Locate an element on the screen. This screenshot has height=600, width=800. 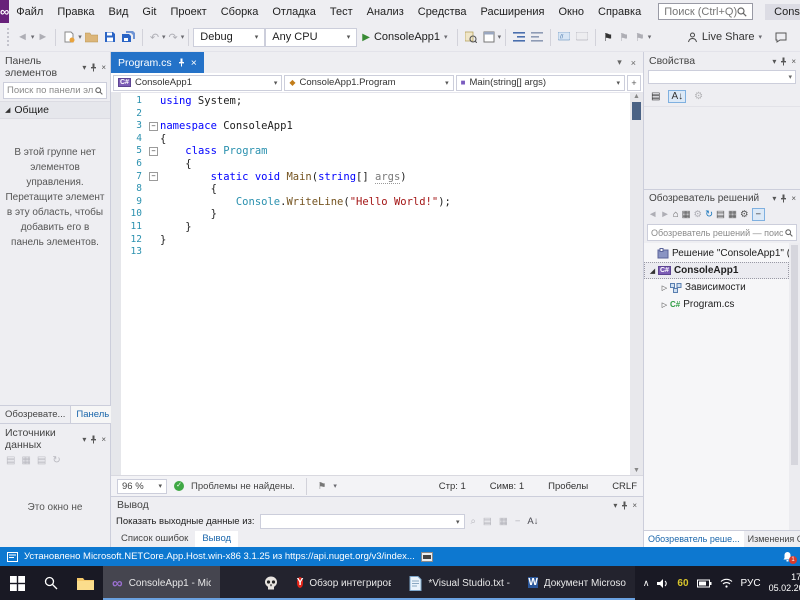
solution-search-box: Обозреватель решений — поиск (Ctrl+» is located at coordinates (722, 232).